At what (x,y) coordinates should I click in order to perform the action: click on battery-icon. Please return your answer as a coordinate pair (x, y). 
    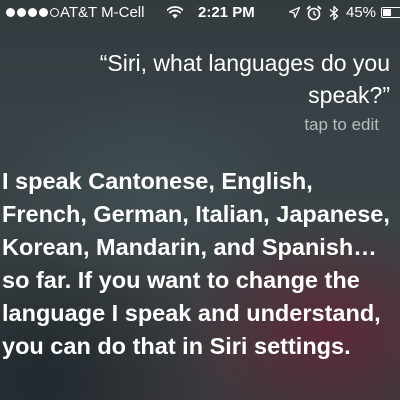
    Looking at the image, I should click on (390, 12).